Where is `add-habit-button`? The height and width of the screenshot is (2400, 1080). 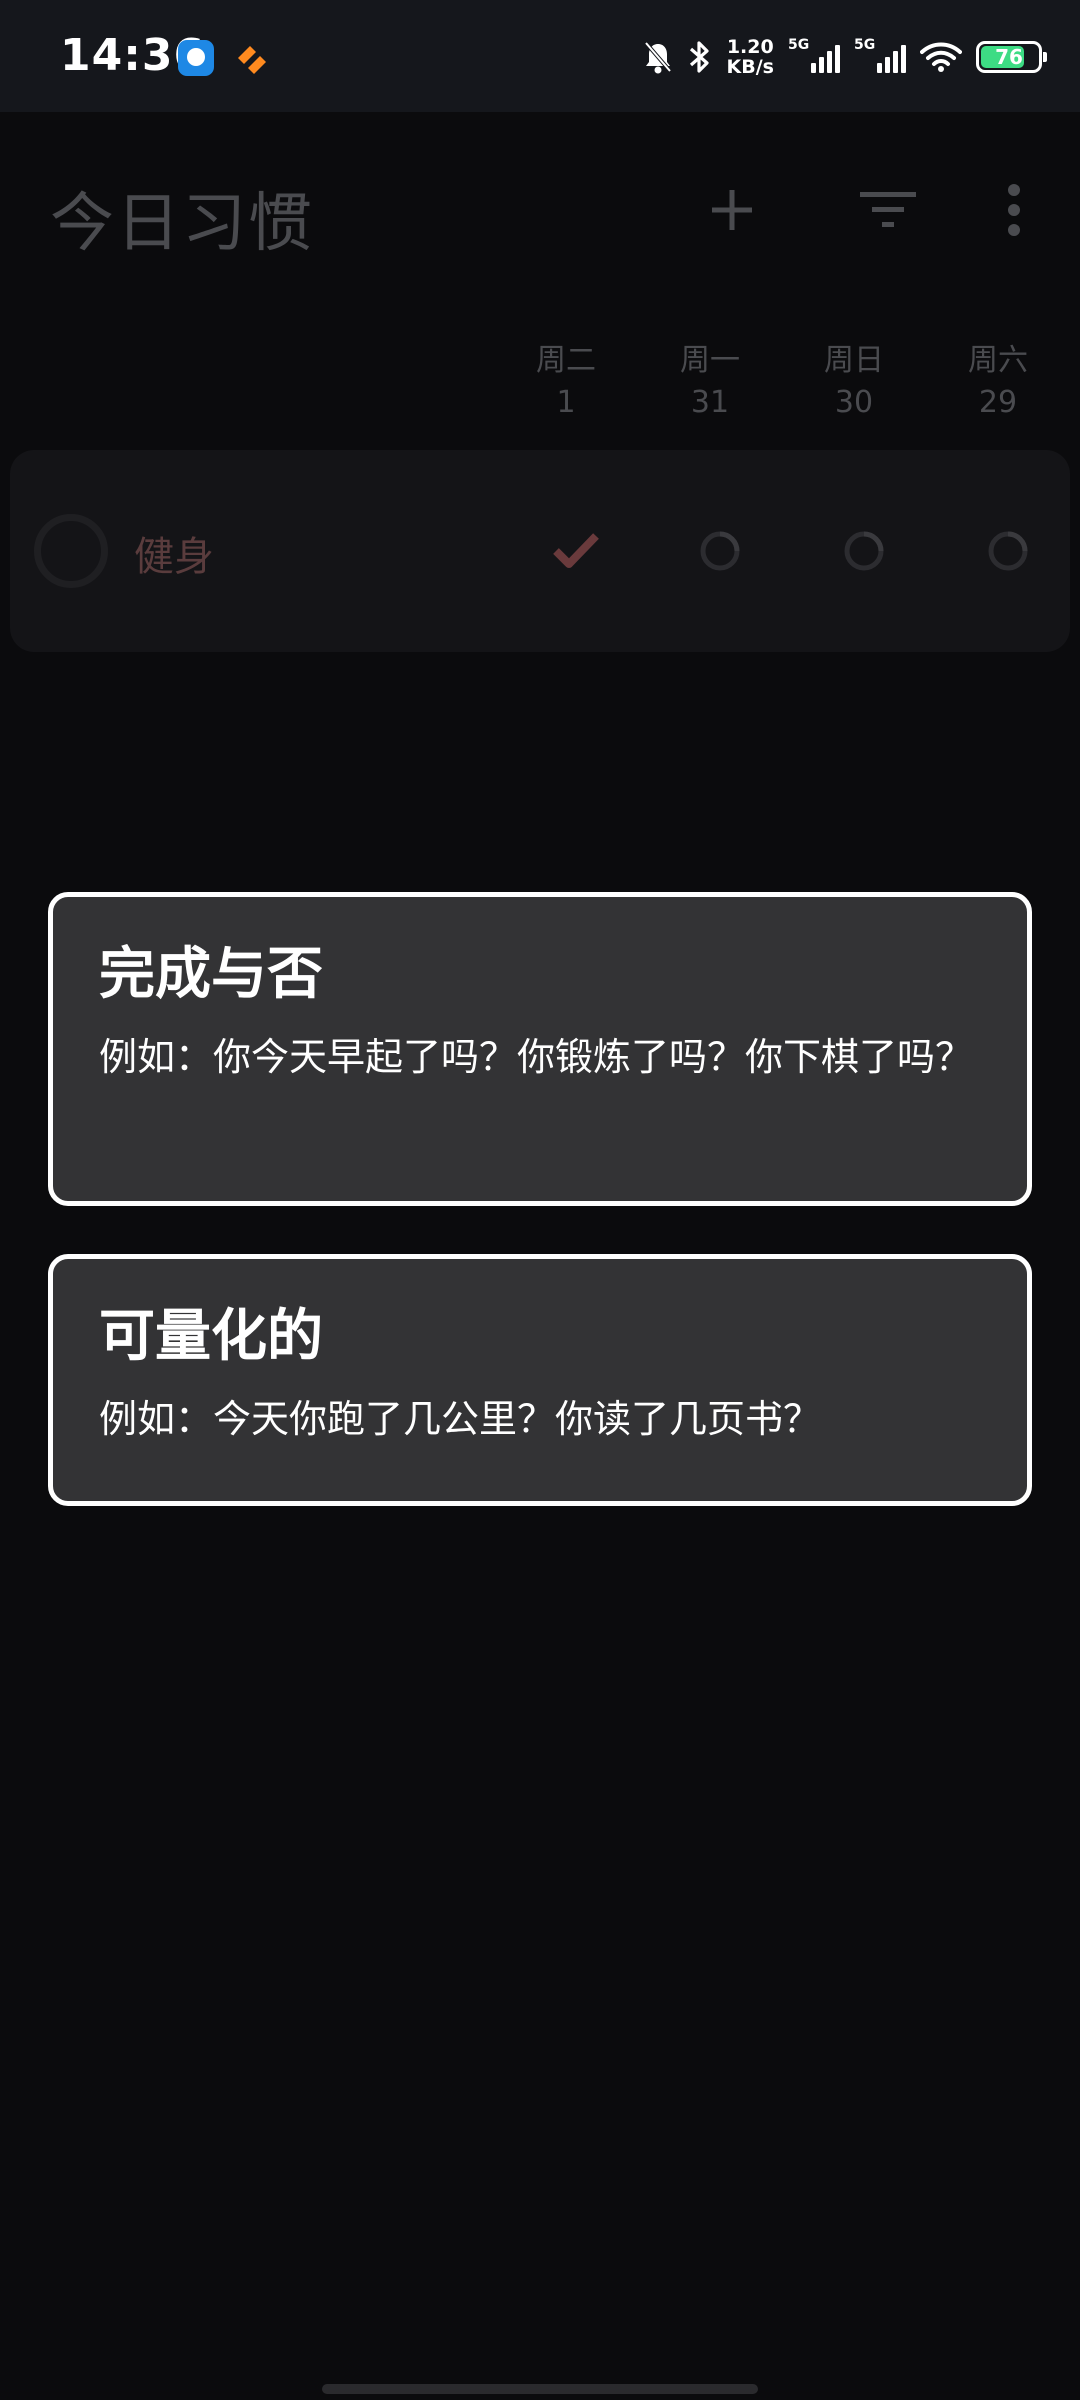 add-habit-button is located at coordinates (732, 210).